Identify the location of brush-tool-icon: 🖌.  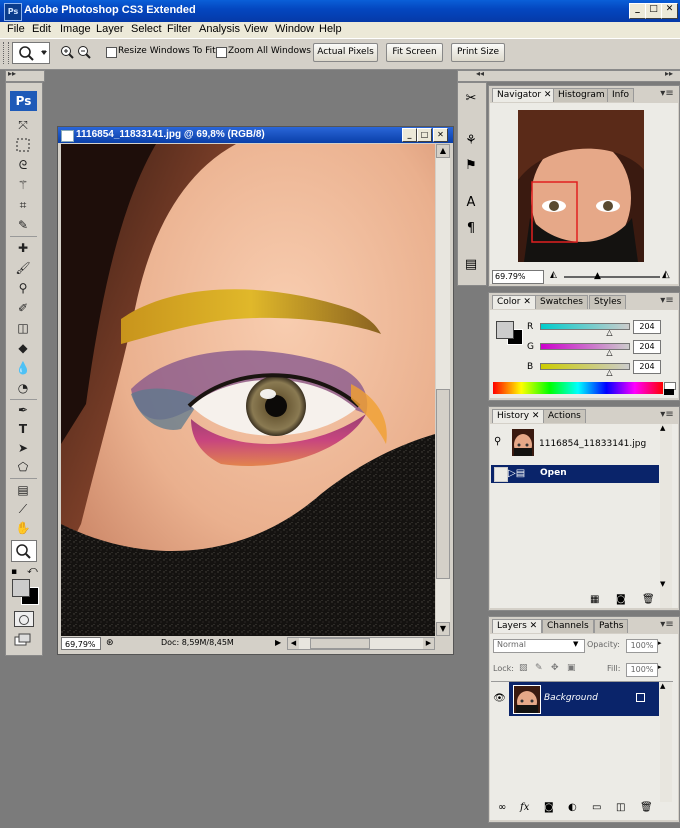
(23, 268).